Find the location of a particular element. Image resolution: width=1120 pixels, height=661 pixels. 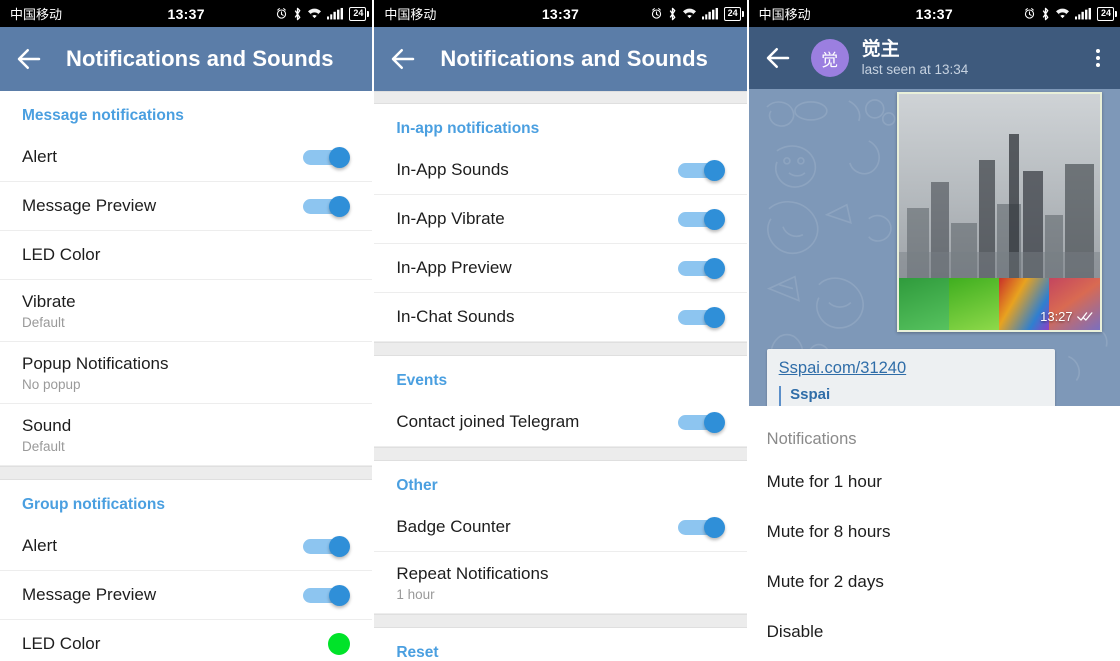

led-color-swatch-green is located at coordinates (339, 644).